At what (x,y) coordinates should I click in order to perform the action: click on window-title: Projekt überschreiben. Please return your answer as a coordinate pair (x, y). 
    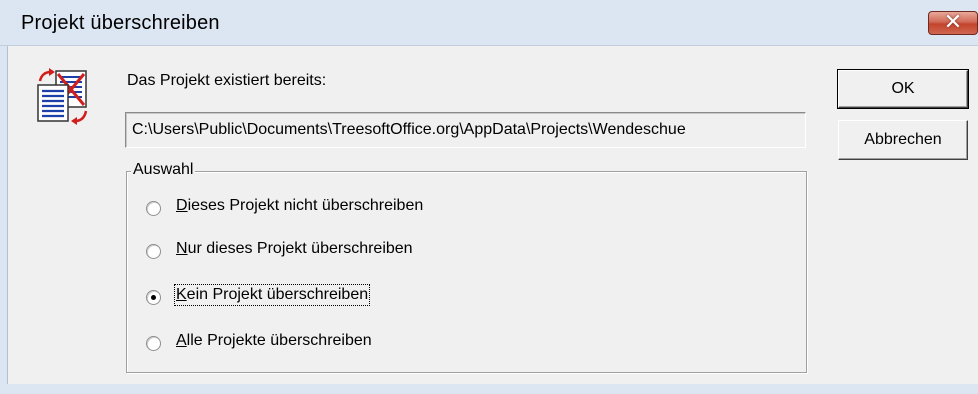
    Looking at the image, I should click on (120, 23).